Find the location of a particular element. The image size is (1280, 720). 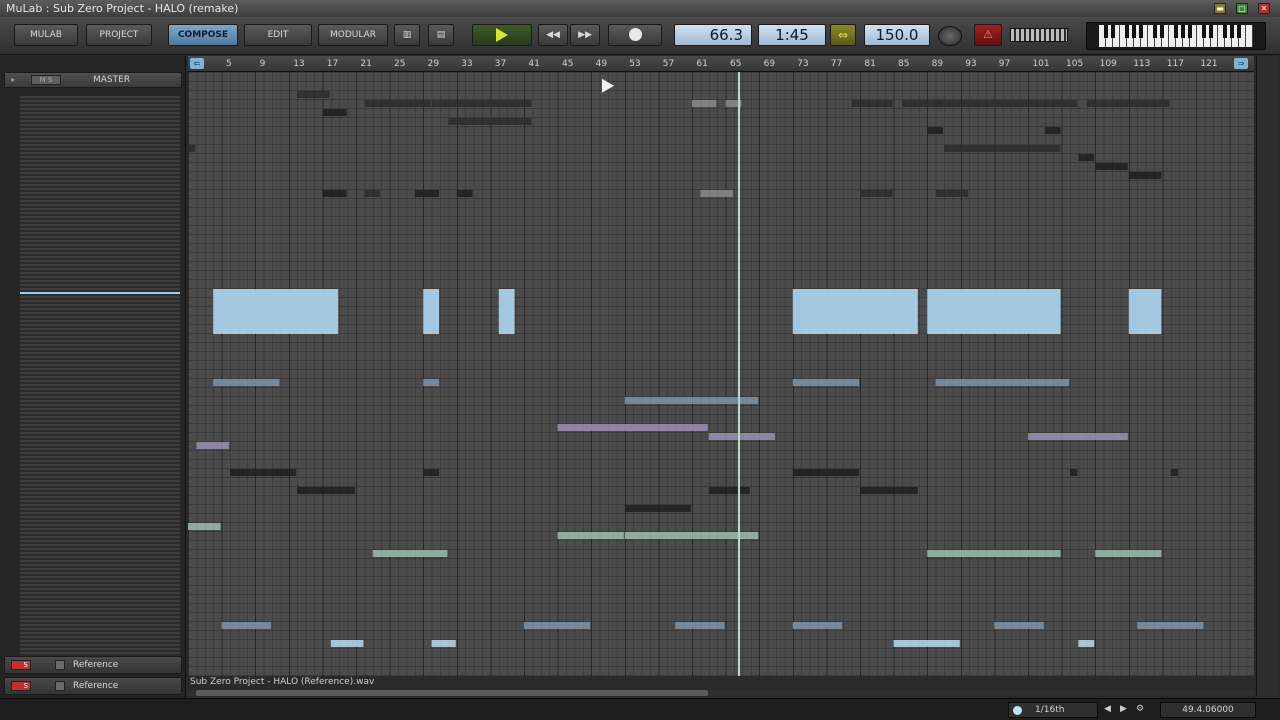

track-list is located at coordinates (100, 376).